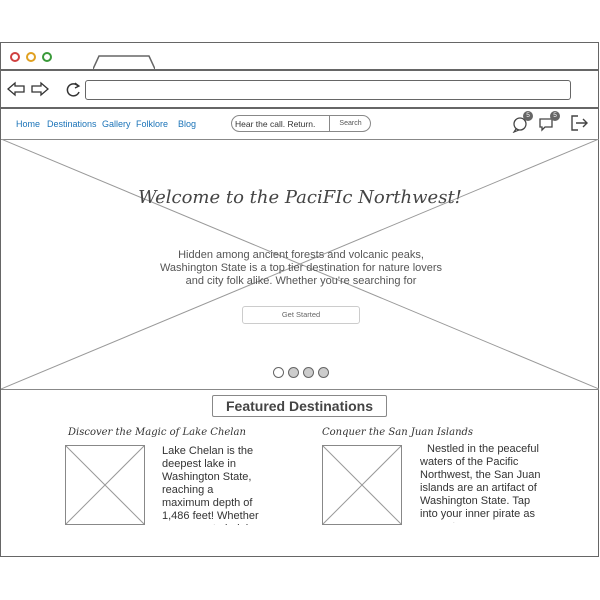 This screenshot has width=600, height=600. I want to click on back-arrow-icon, so click(16, 89).